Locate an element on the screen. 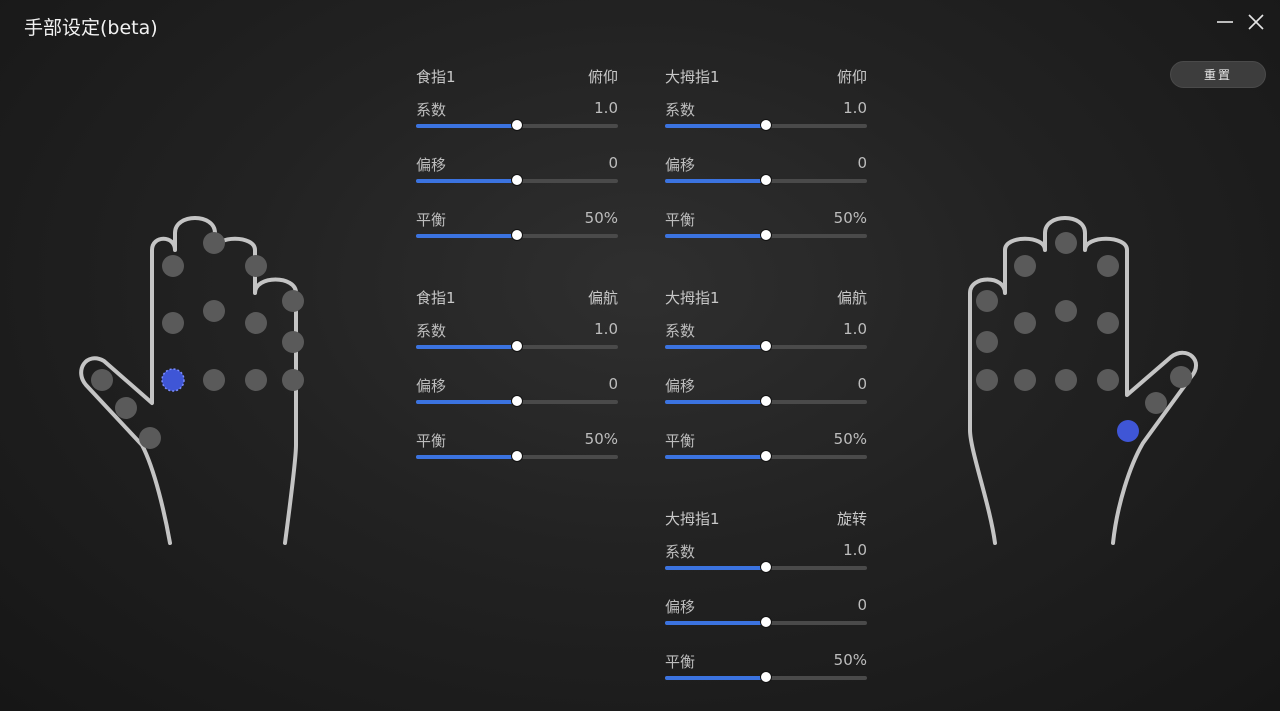 Image resolution: width=1280 pixels, height=711 pixels. thumb1-roll-group: 大拇指1 旋转 系数 1.0 偏移 0 平衡 50% is located at coordinates (766, 601).